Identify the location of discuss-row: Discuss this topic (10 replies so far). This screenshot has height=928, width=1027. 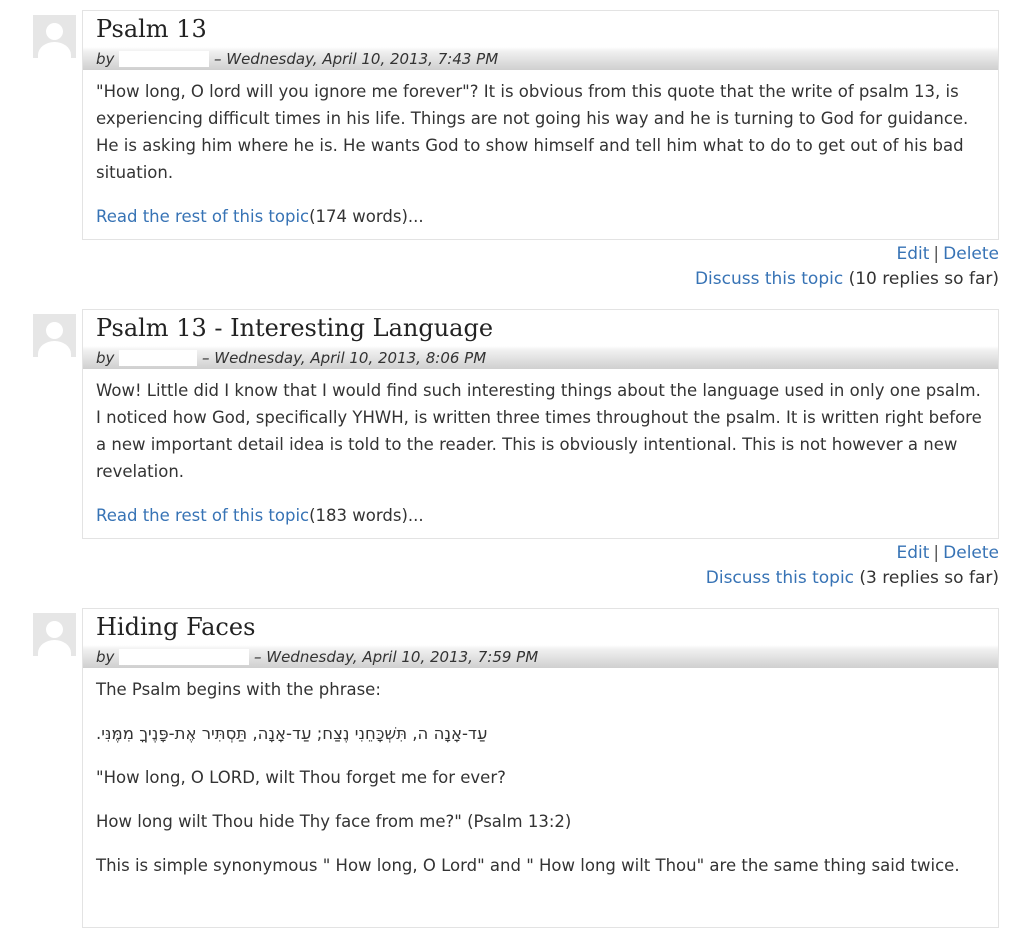
(847, 279).